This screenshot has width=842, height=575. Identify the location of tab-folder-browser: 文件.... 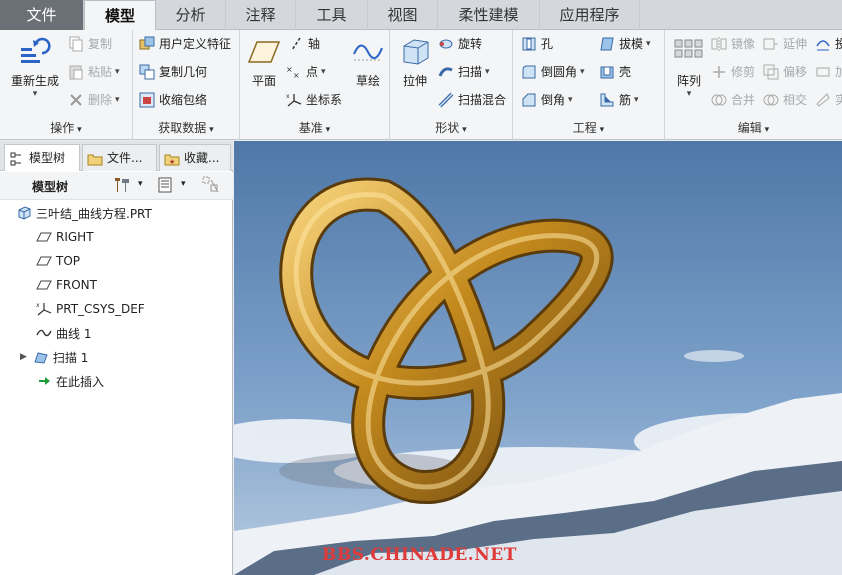
(119, 157).